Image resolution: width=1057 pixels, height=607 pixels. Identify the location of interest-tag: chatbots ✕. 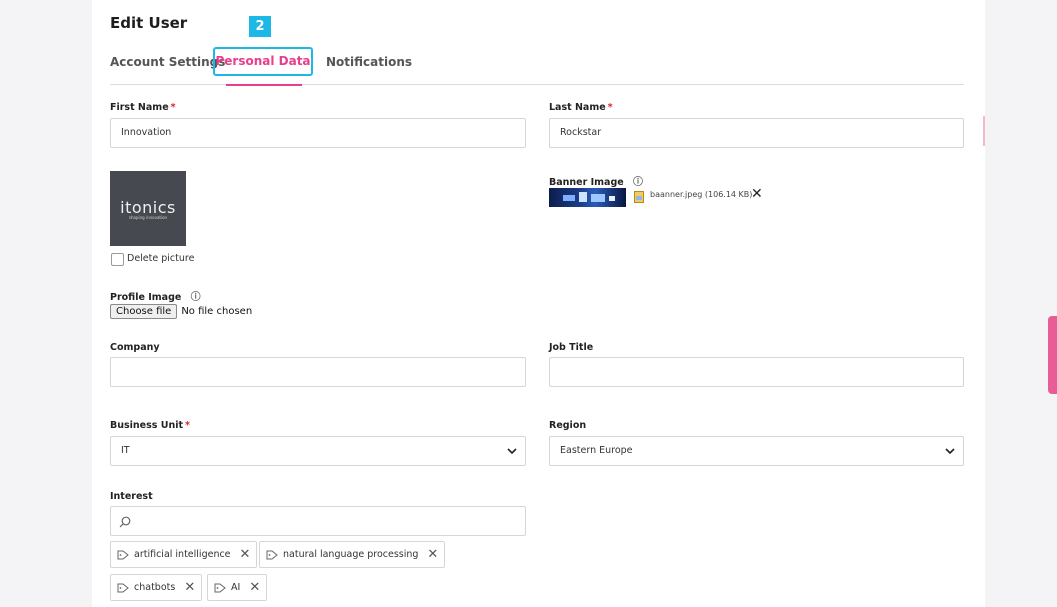
(156, 587).